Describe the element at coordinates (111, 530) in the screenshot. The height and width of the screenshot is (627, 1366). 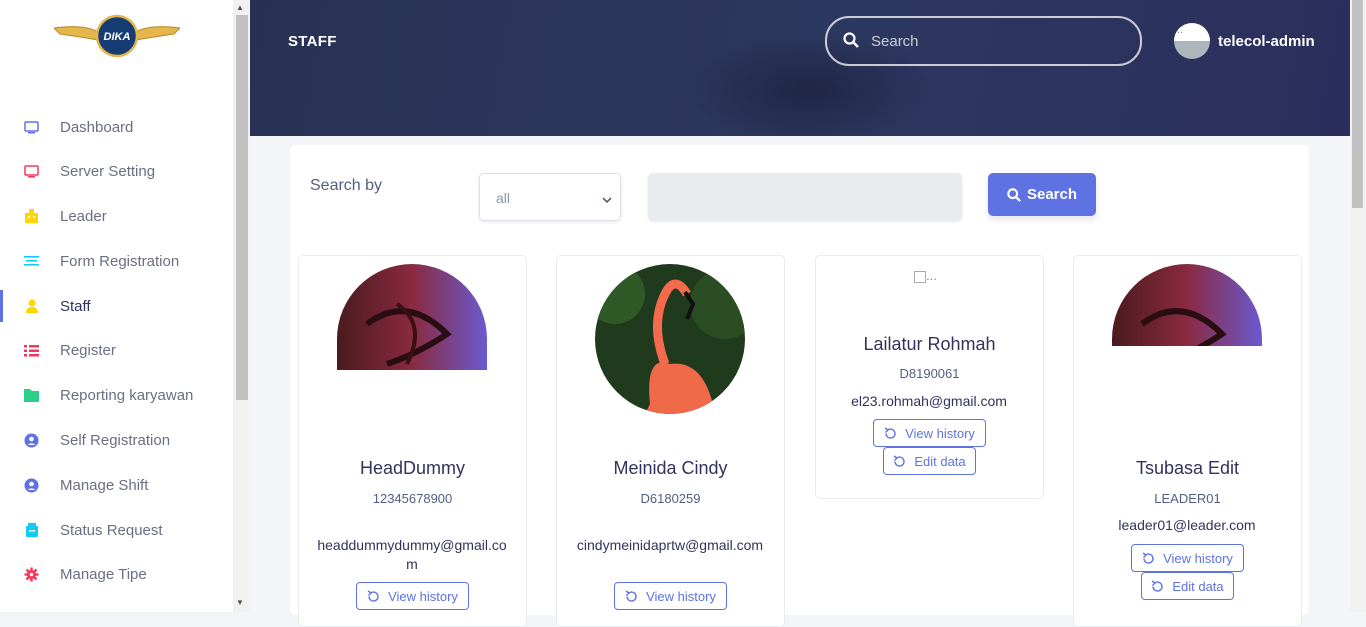
I see `sidebar-item-label: Status Request` at that location.